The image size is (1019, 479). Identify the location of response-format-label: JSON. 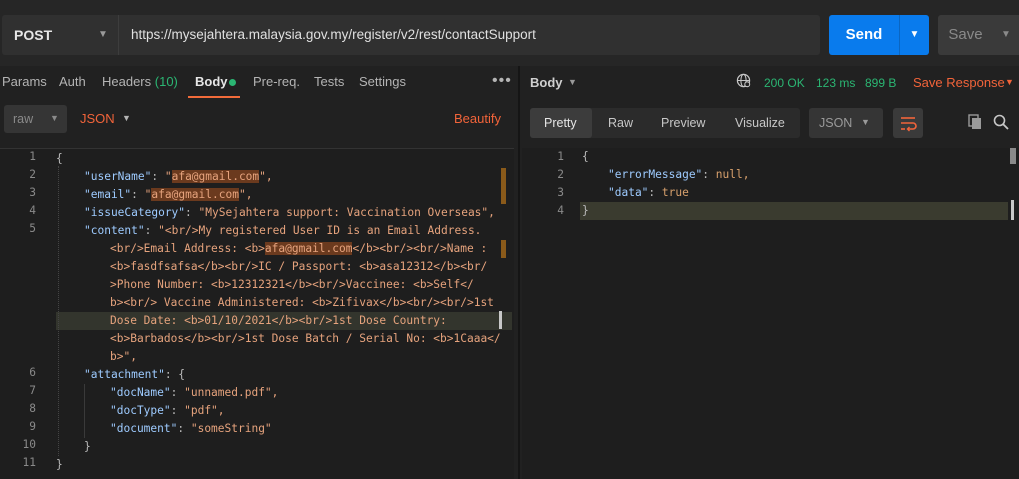
(836, 123).